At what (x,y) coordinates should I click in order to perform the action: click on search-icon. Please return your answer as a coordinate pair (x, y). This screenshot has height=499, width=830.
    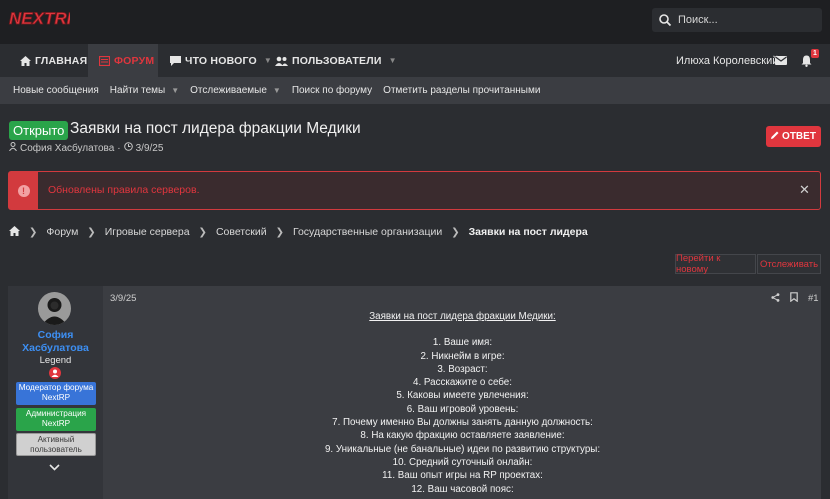
    Looking at the image, I should click on (665, 20).